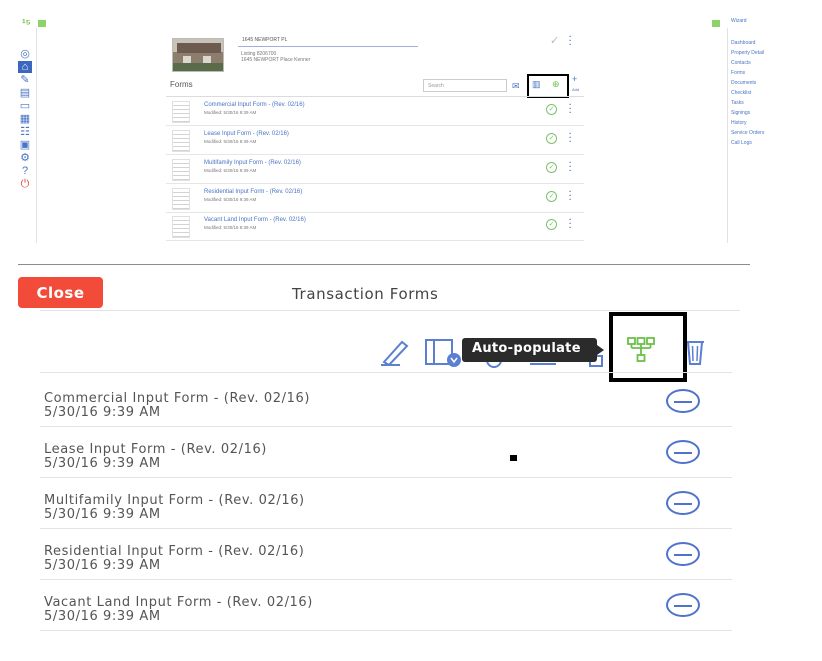  Describe the element at coordinates (747, 103) in the screenshot. I see `nav-tasks: Tasks` at that location.